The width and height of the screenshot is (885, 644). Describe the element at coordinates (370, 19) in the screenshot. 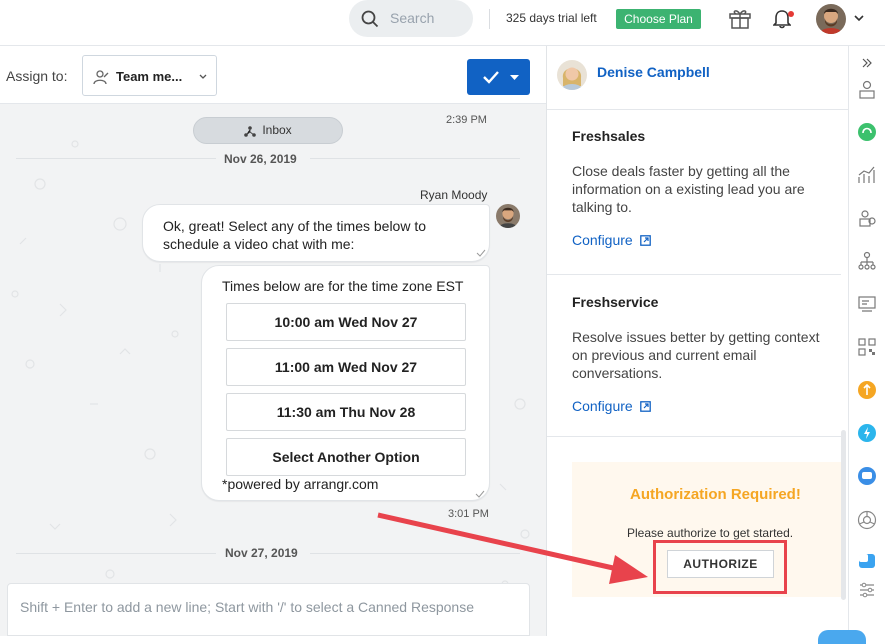

I see `search-icon` at that location.